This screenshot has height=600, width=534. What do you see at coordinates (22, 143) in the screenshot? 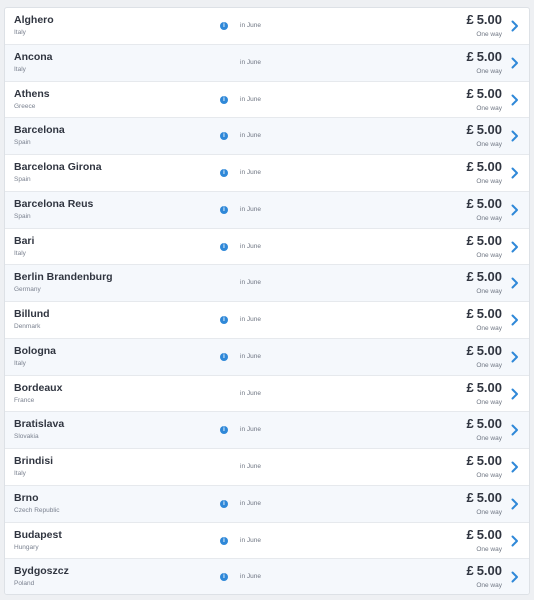
I see `destination-country: Spain` at bounding box center [22, 143].